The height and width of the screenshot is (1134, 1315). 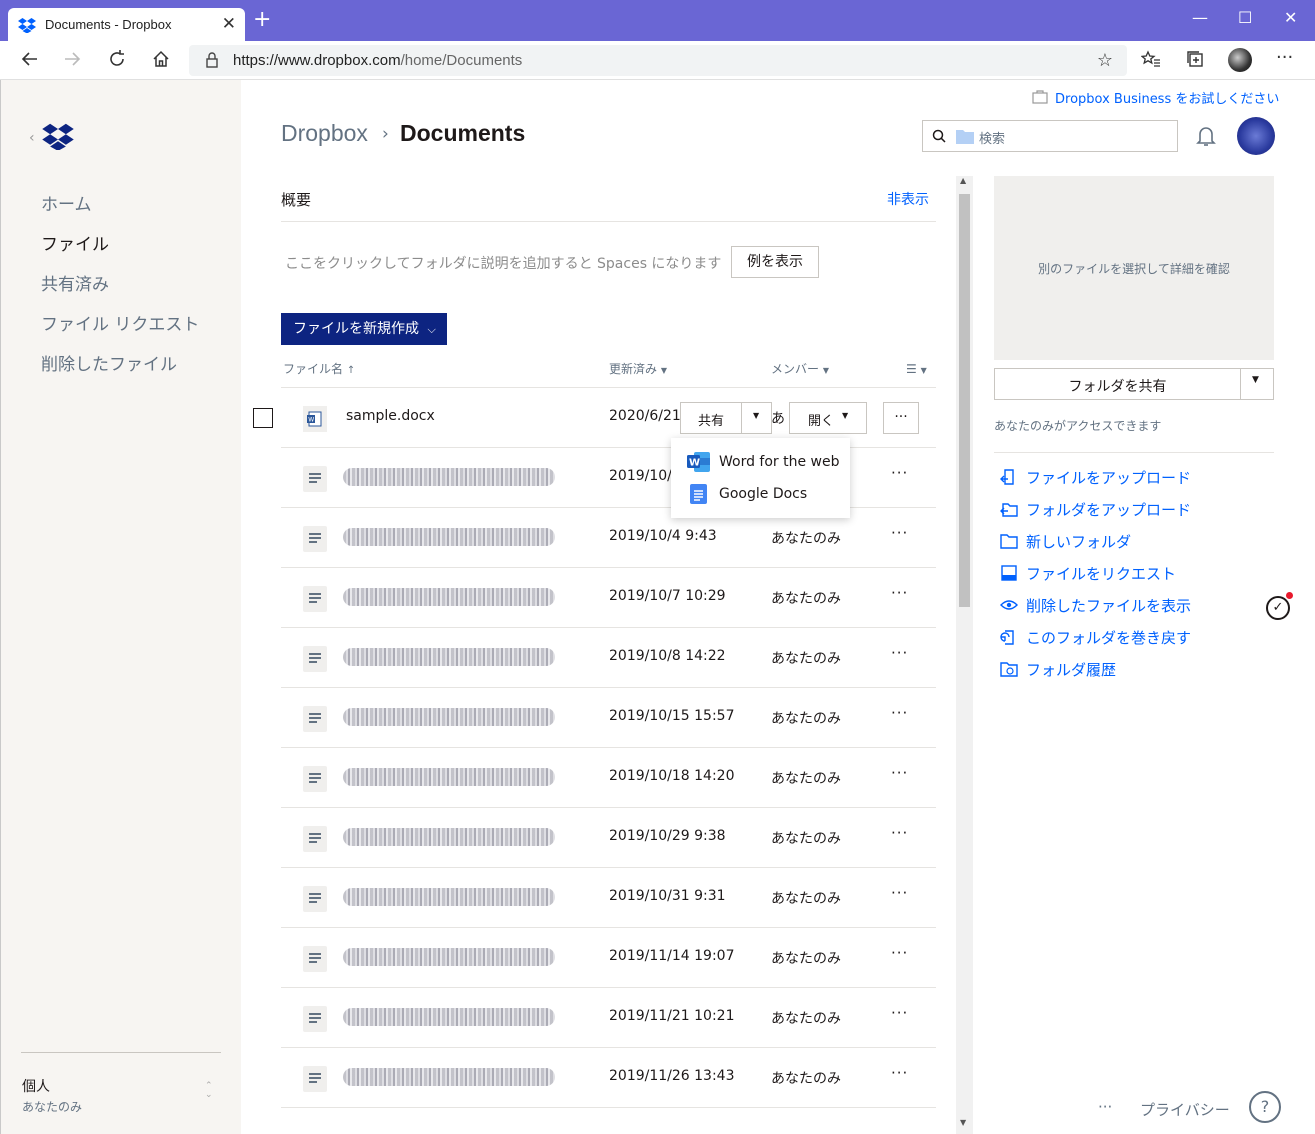 What do you see at coordinates (756, 415) in the screenshot?
I see `share-dropdown-icon: ▼` at bounding box center [756, 415].